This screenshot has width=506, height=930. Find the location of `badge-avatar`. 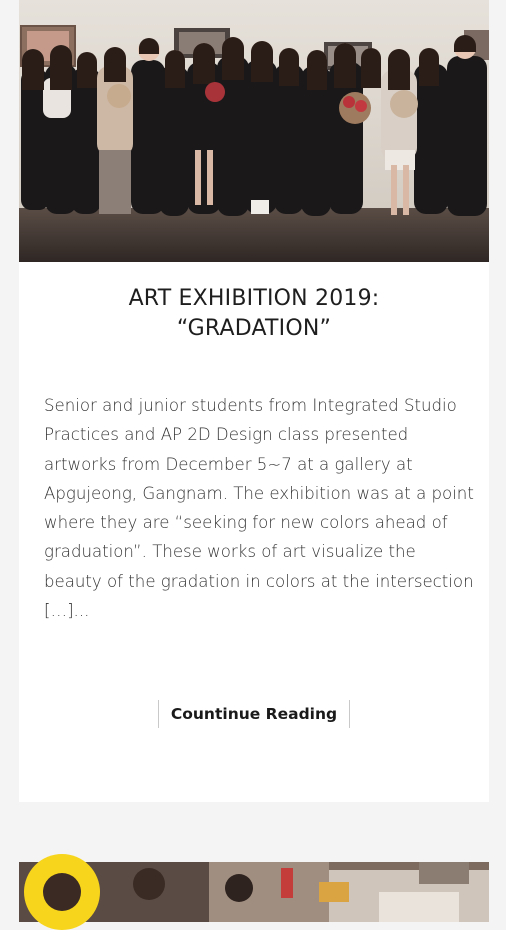

badge-avatar is located at coordinates (62, 892).